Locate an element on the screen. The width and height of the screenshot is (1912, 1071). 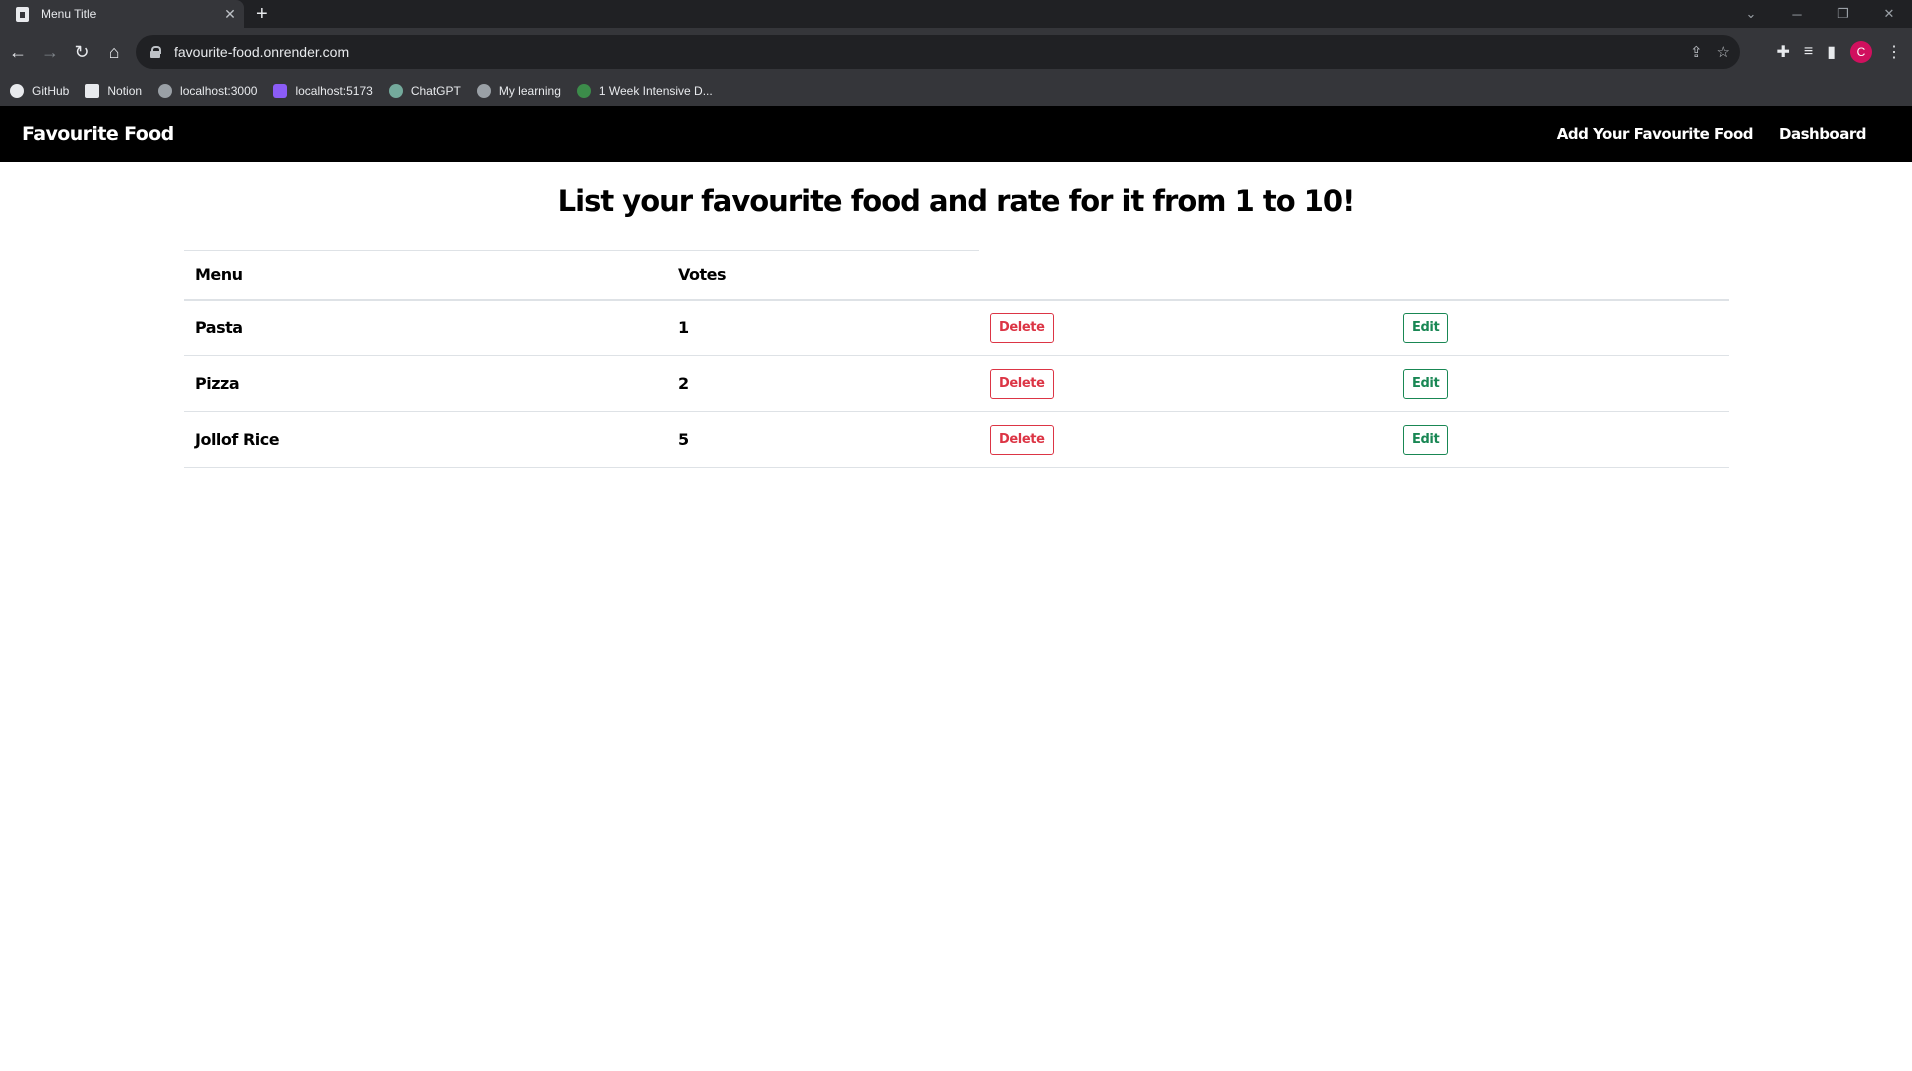
app-icon is located at coordinates (280, 91).